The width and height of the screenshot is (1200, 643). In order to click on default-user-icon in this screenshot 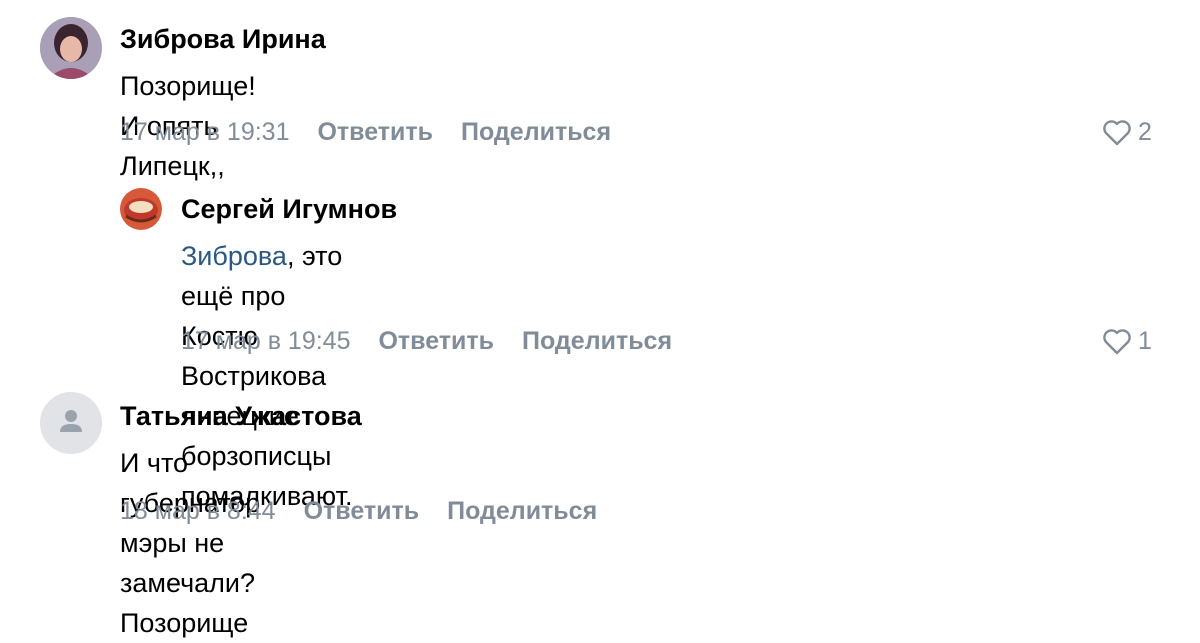, I will do `click(71, 423)`.